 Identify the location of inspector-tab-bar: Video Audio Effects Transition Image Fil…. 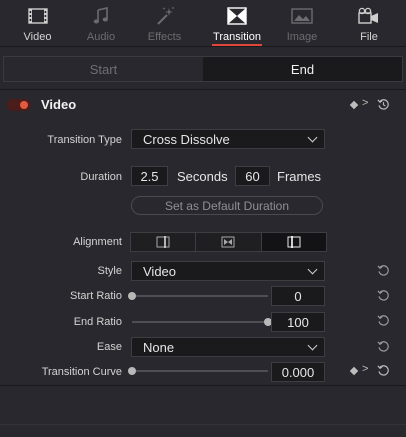
(203, 23).